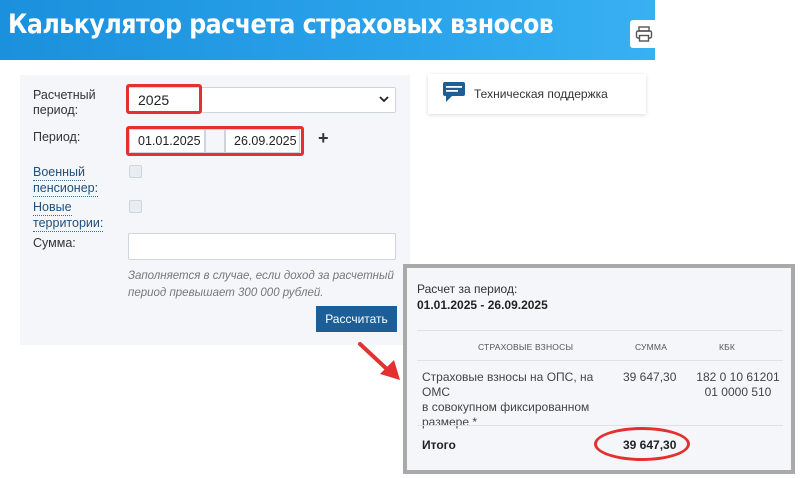  I want to click on period-label: Расчетный период:, so click(64, 102).